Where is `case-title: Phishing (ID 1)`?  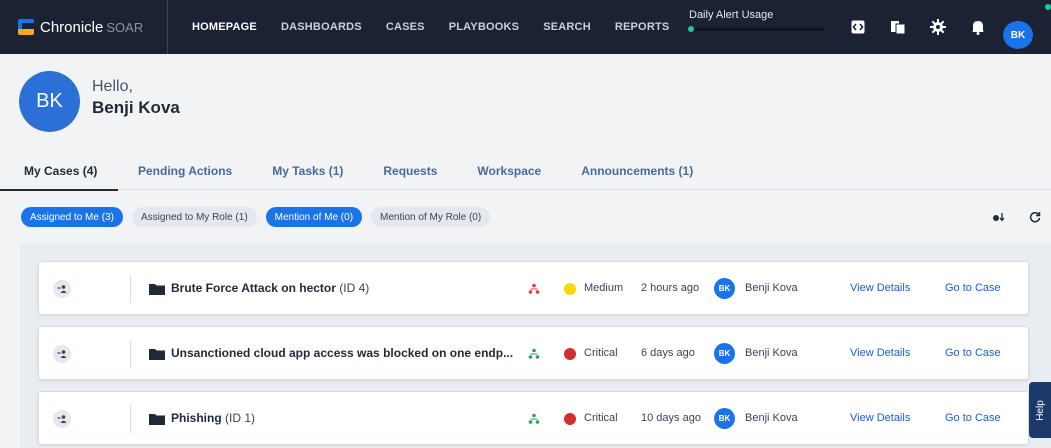 case-title: Phishing (ID 1) is located at coordinates (343, 418).